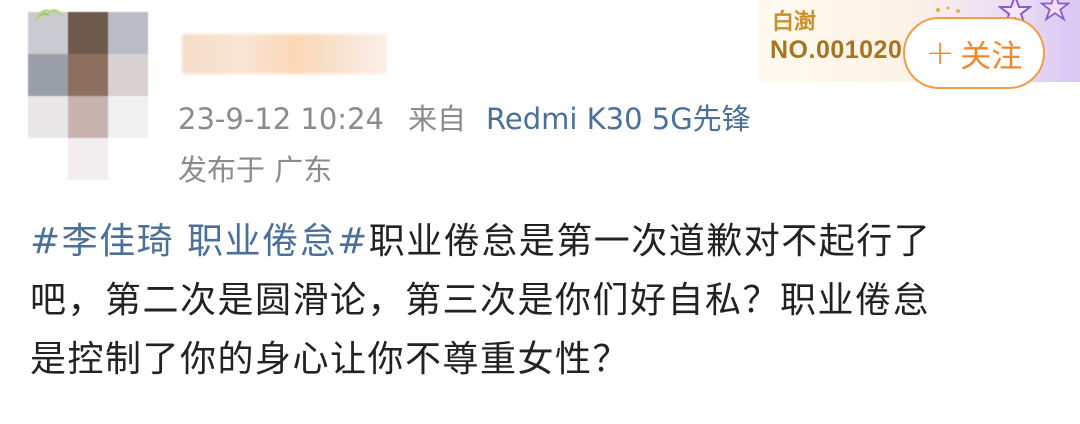  What do you see at coordinates (618, 119) in the screenshot?
I see `post-device: Redmi K30 5G先锋` at bounding box center [618, 119].